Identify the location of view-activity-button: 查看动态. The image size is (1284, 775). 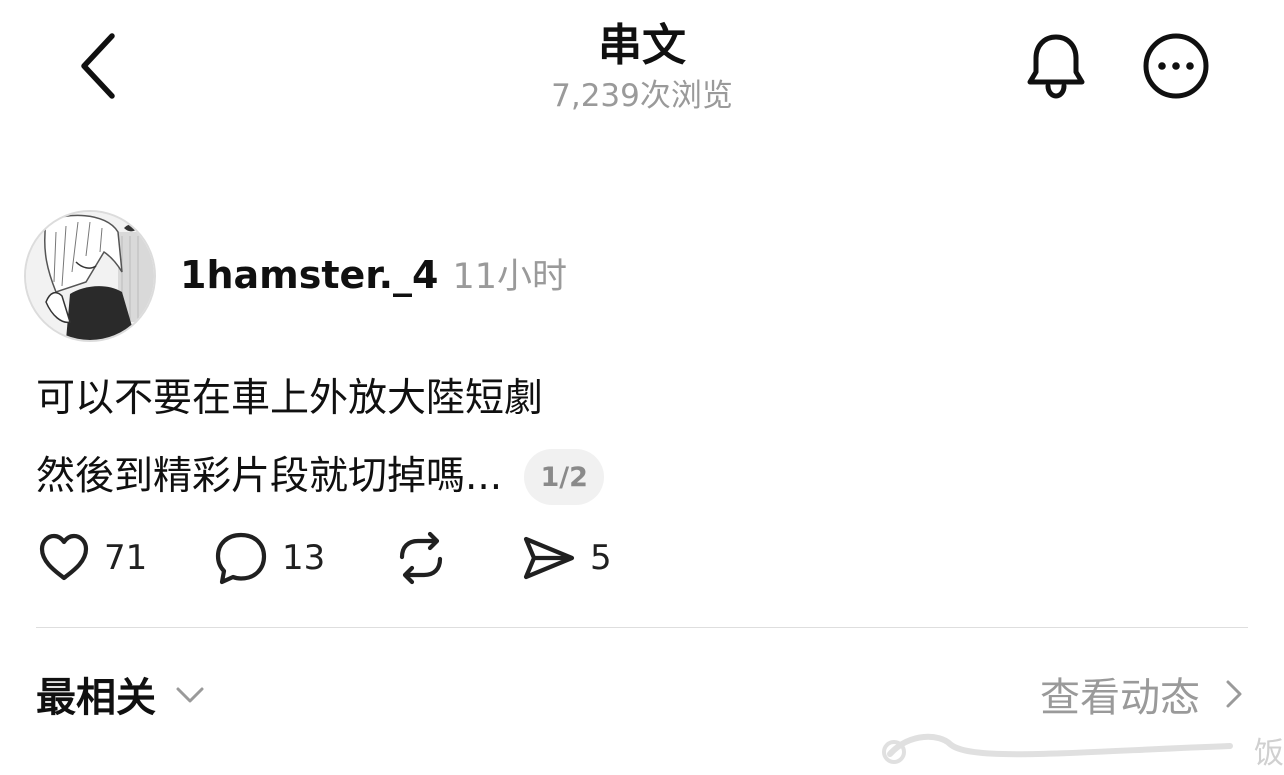
(1146, 694).